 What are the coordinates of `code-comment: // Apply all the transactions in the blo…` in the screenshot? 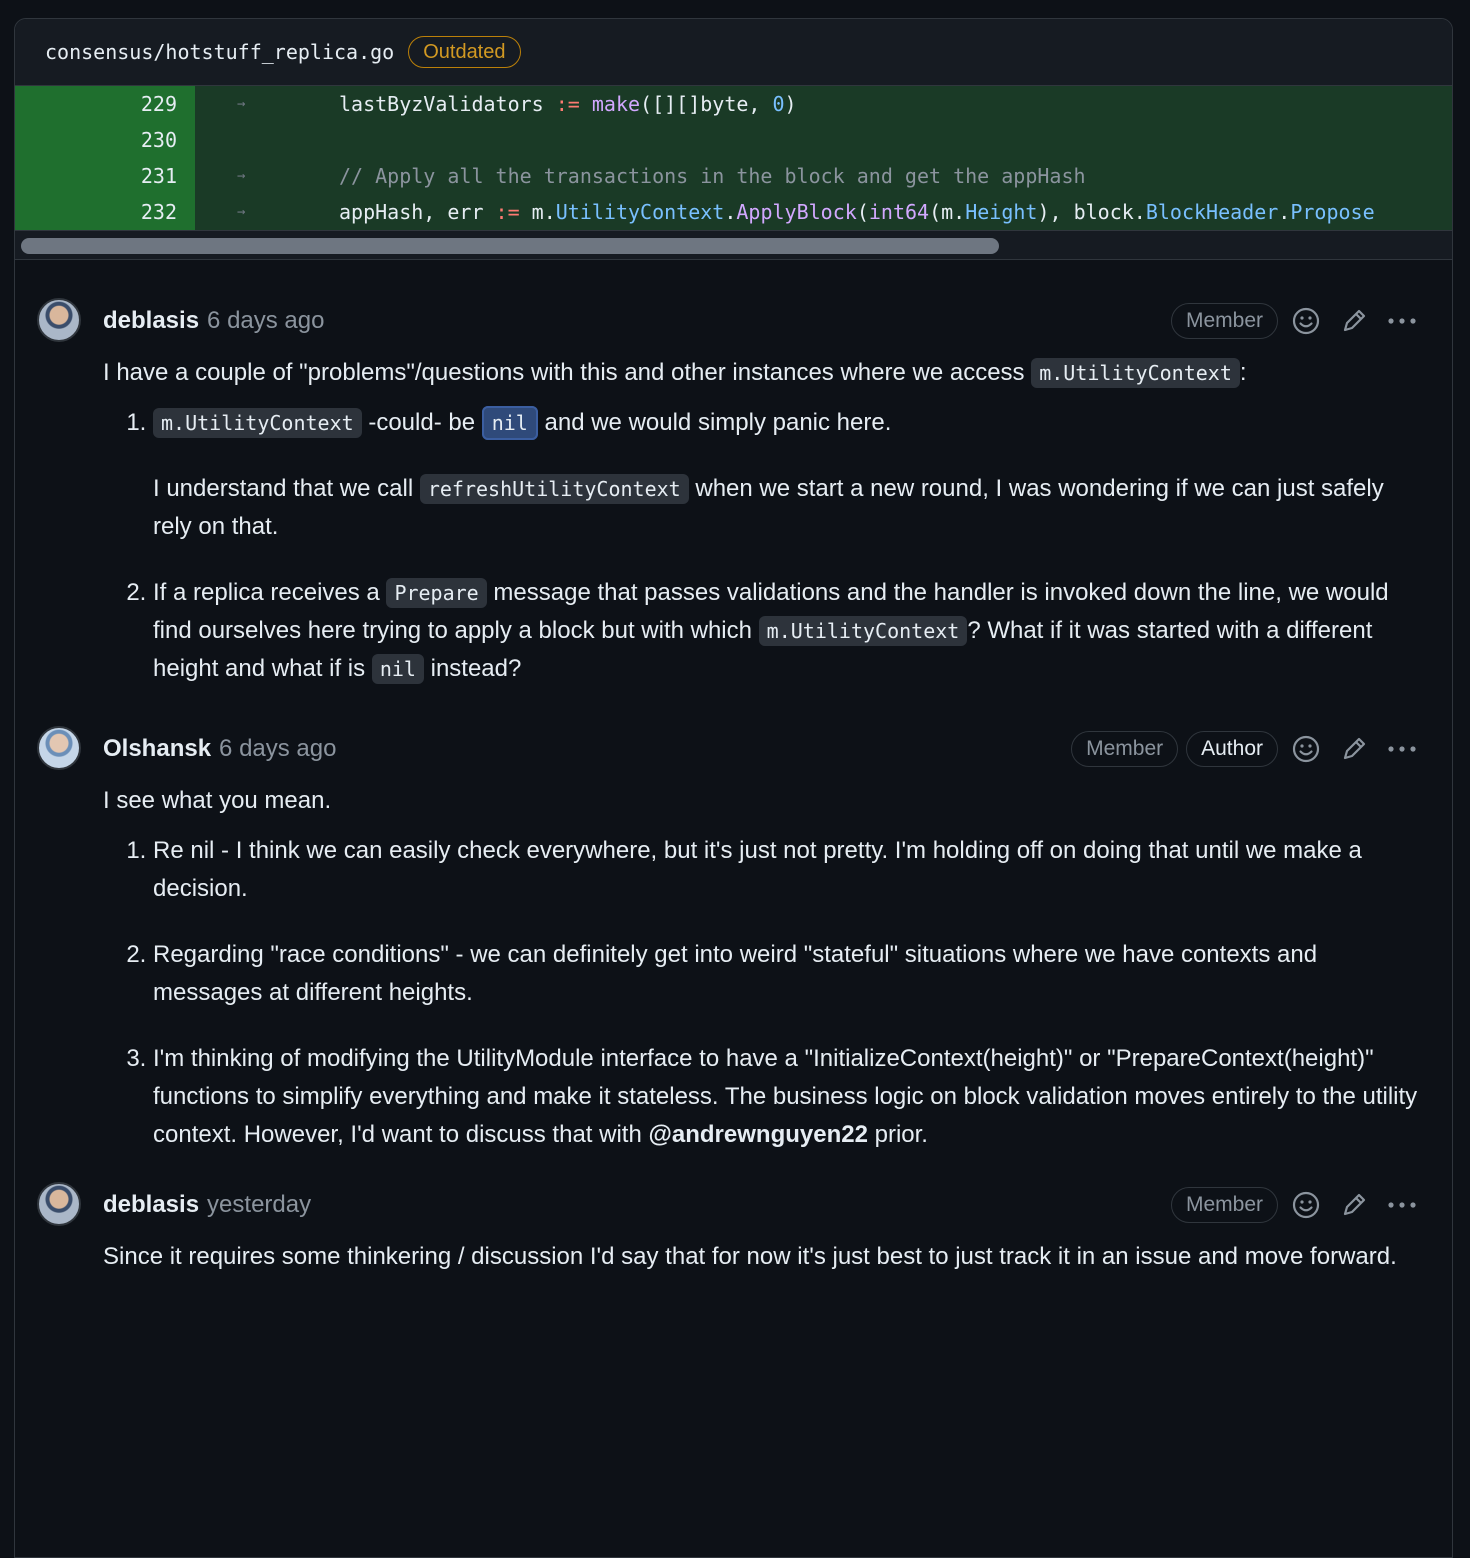 It's located at (712, 176).